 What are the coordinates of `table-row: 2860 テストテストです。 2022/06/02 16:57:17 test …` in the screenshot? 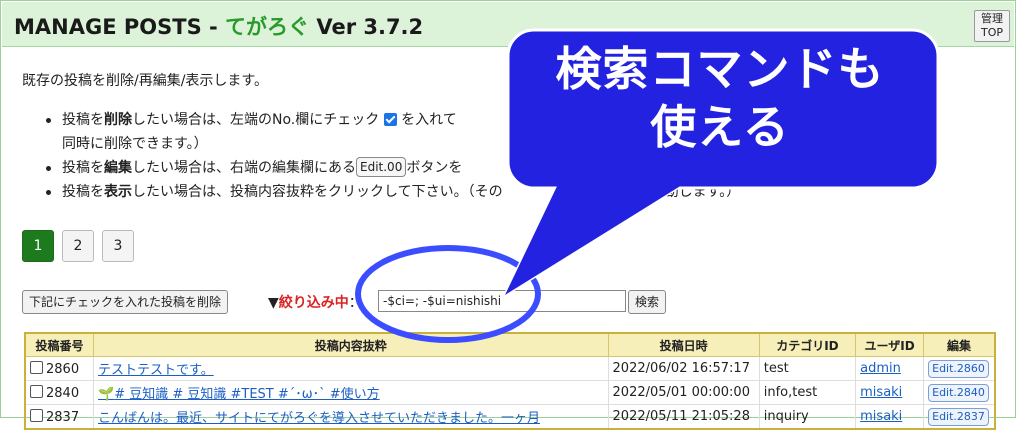 It's located at (510, 368).